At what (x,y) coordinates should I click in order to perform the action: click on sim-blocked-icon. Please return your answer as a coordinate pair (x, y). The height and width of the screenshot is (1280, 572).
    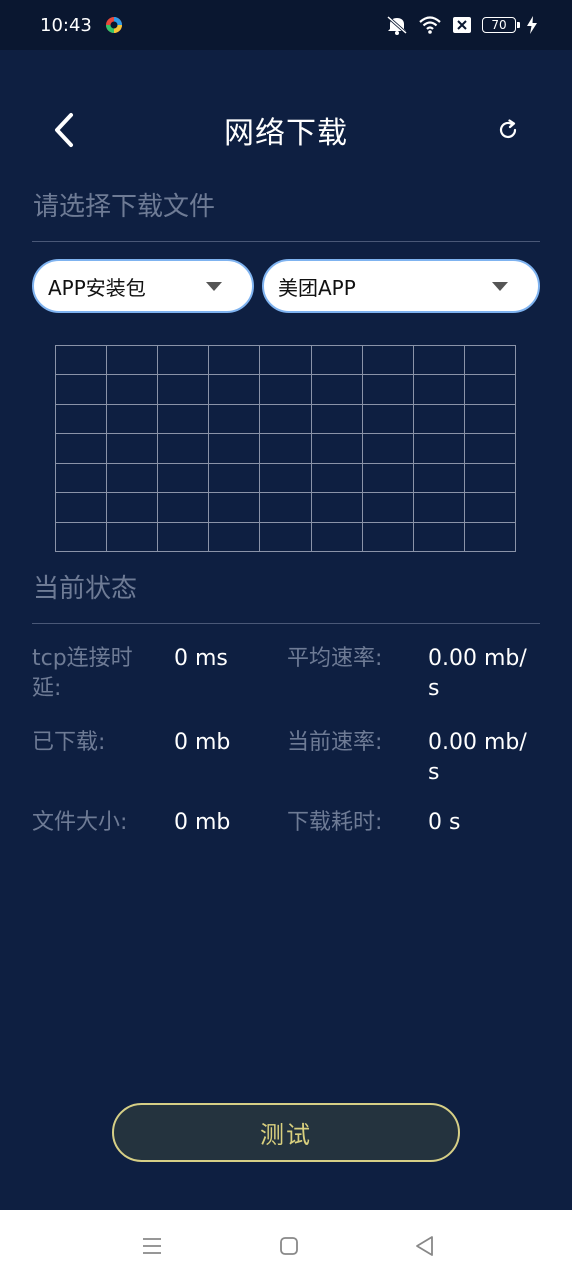
    Looking at the image, I should click on (462, 25).